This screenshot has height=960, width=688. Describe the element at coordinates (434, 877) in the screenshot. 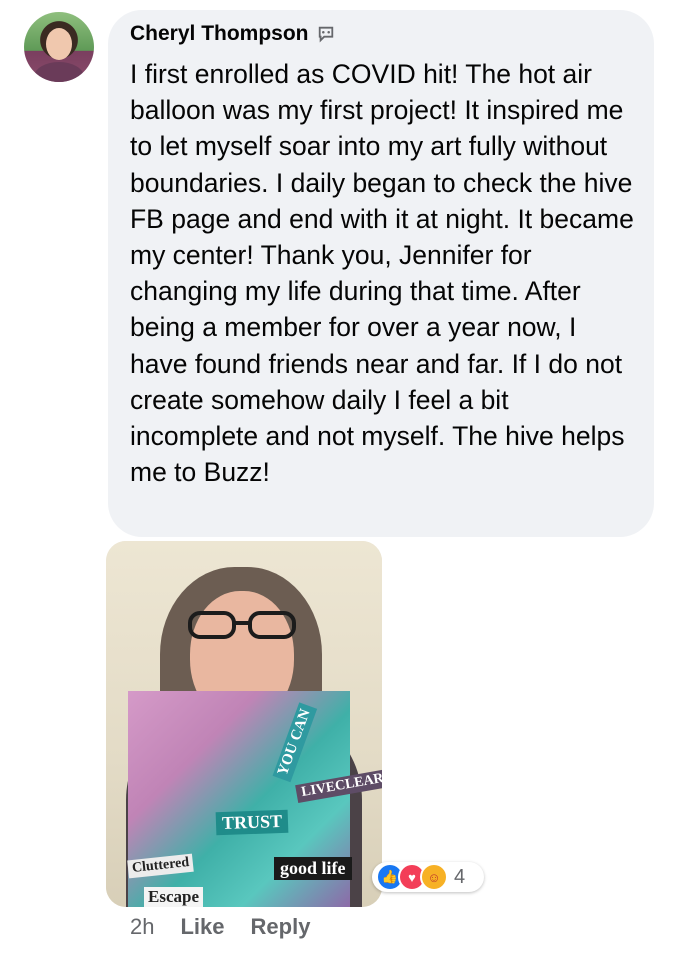

I see `care-icon: ☺` at that location.